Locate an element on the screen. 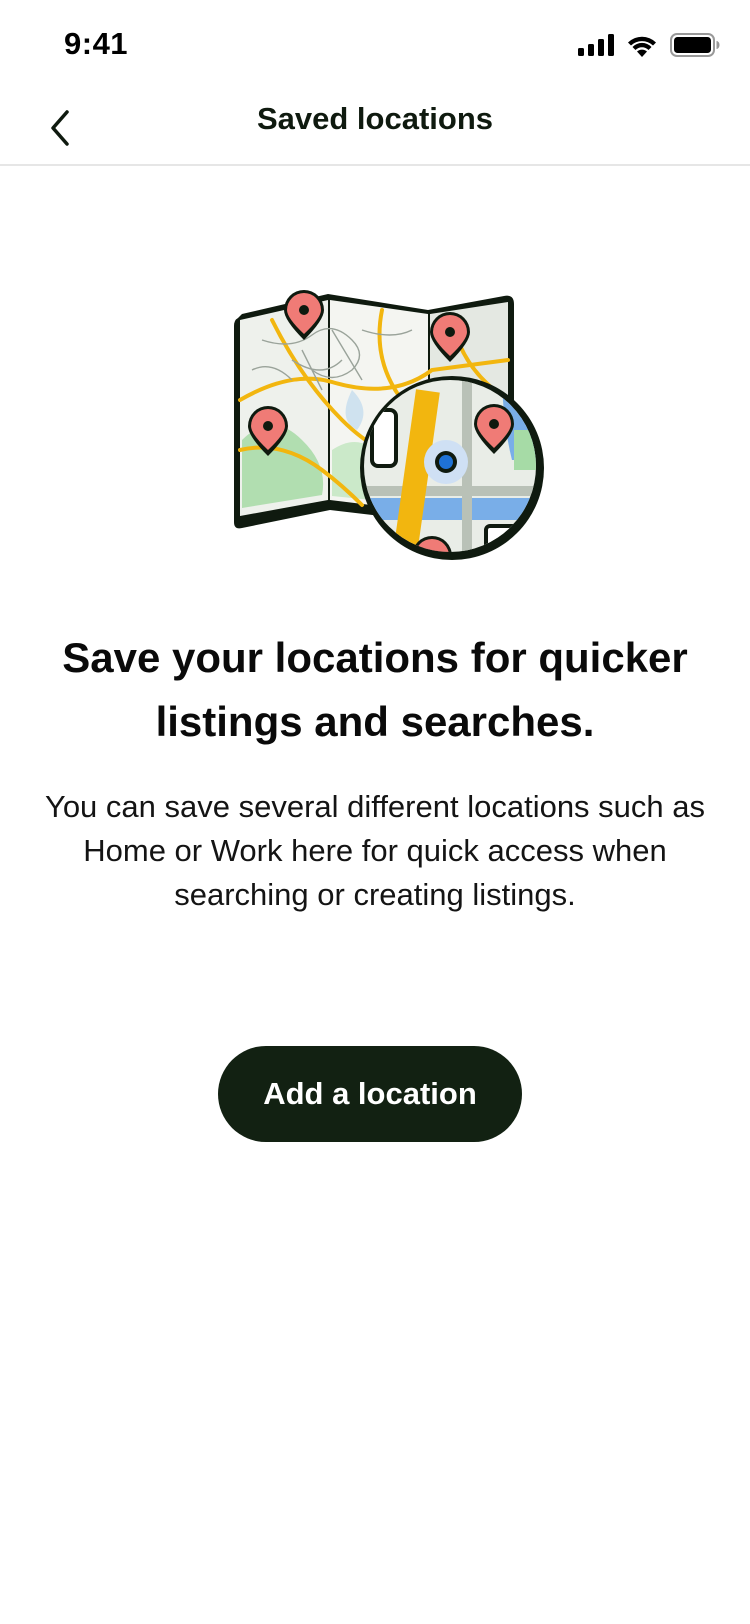  navigation-bar: Saved locations is located at coordinates (375, 128).